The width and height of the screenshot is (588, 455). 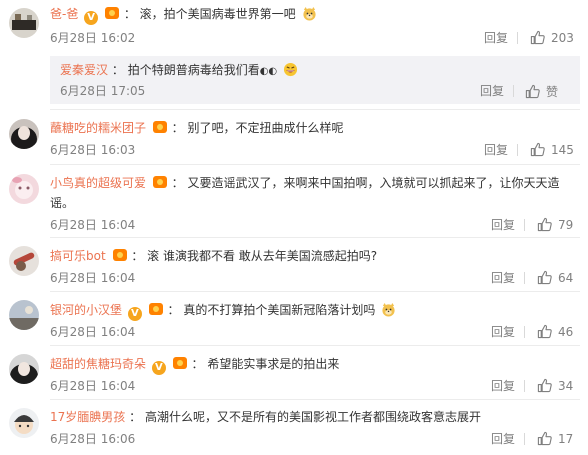 I want to click on comment-date: 6月28日 16:03, so click(x=93, y=150).